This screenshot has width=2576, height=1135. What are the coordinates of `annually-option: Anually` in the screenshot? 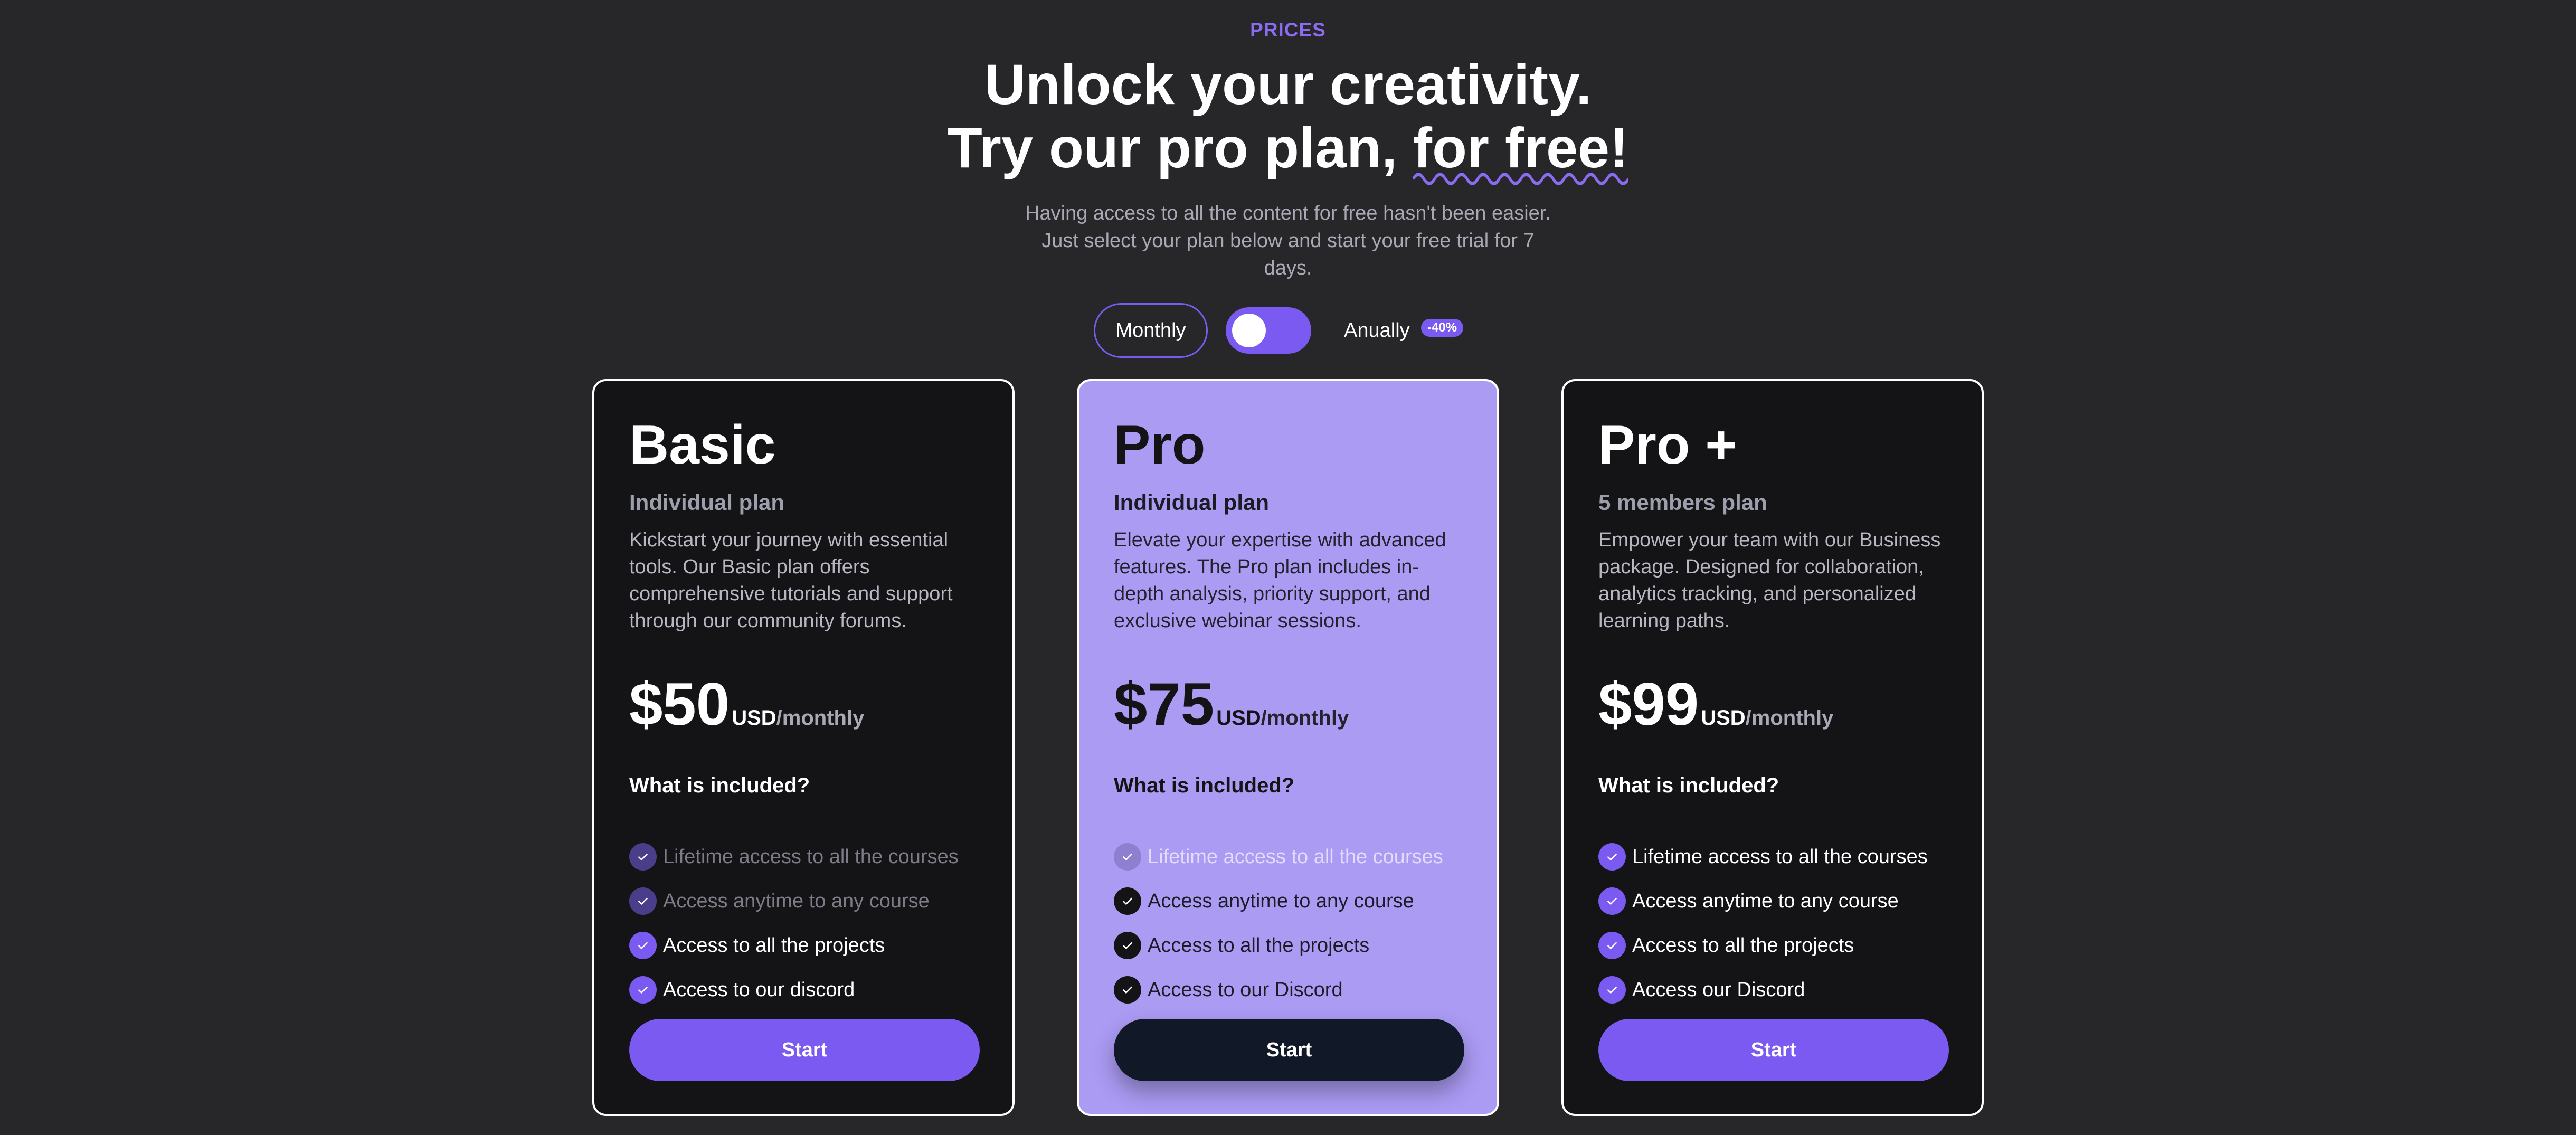 It's located at (1377, 331).